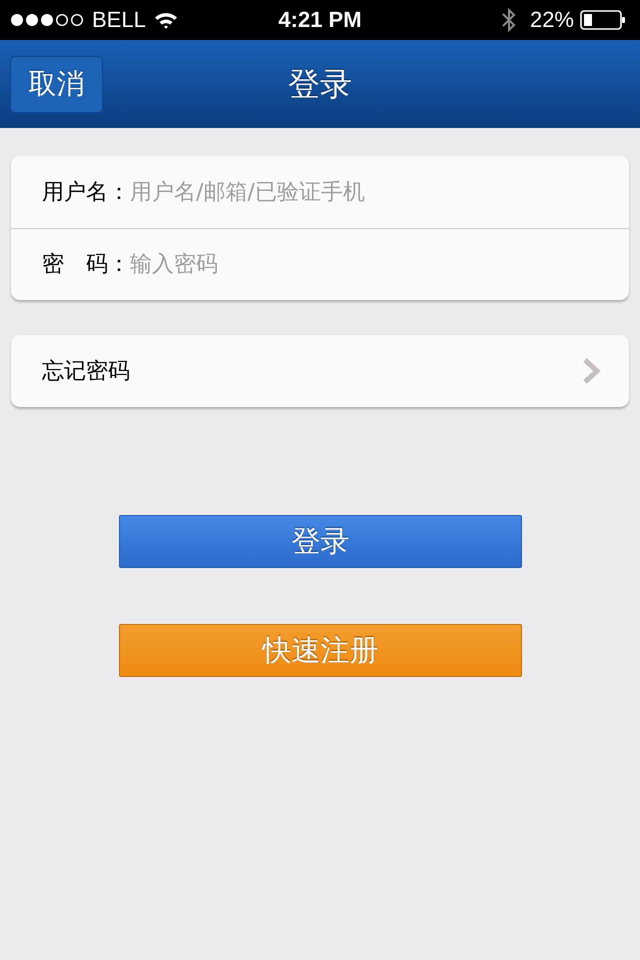 The image size is (640, 960). What do you see at coordinates (369, 192) in the screenshot?
I see `text-input-field: 用户名/邮箱/已验证手机` at bounding box center [369, 192].